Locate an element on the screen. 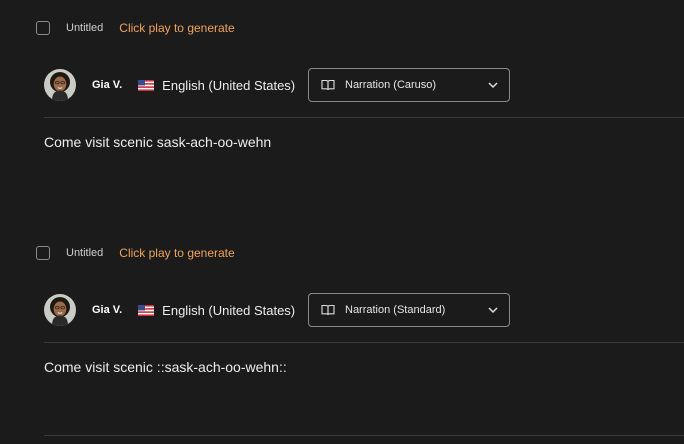 This screenshot has width=684, height=444. style-dropdown: Narration (Standard) is located at coordinates (409, 310).